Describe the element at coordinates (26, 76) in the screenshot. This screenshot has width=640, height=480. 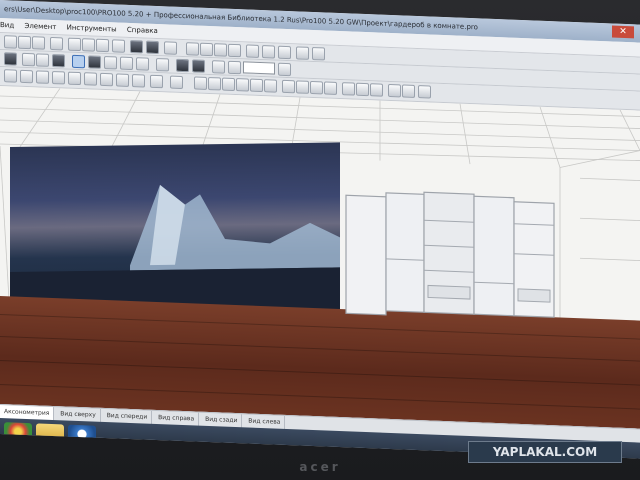
I see `redo-icon` at that location.